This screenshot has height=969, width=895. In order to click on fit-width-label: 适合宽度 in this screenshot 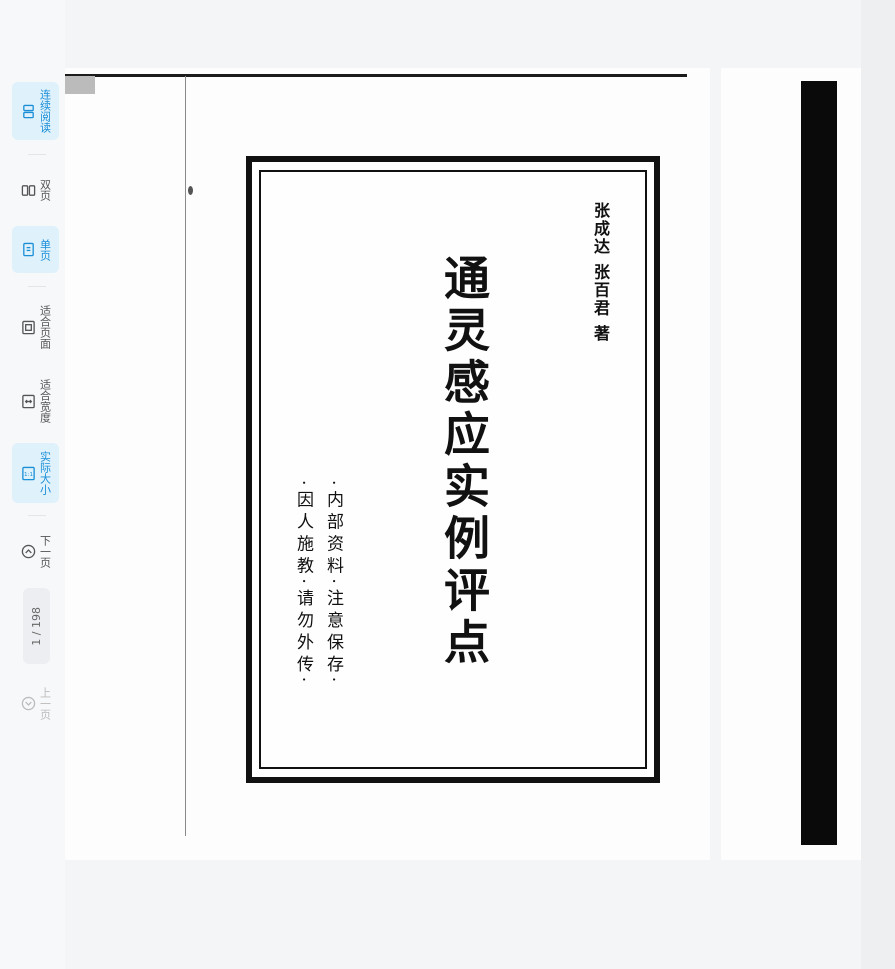, I will do `click(45, 401)`.